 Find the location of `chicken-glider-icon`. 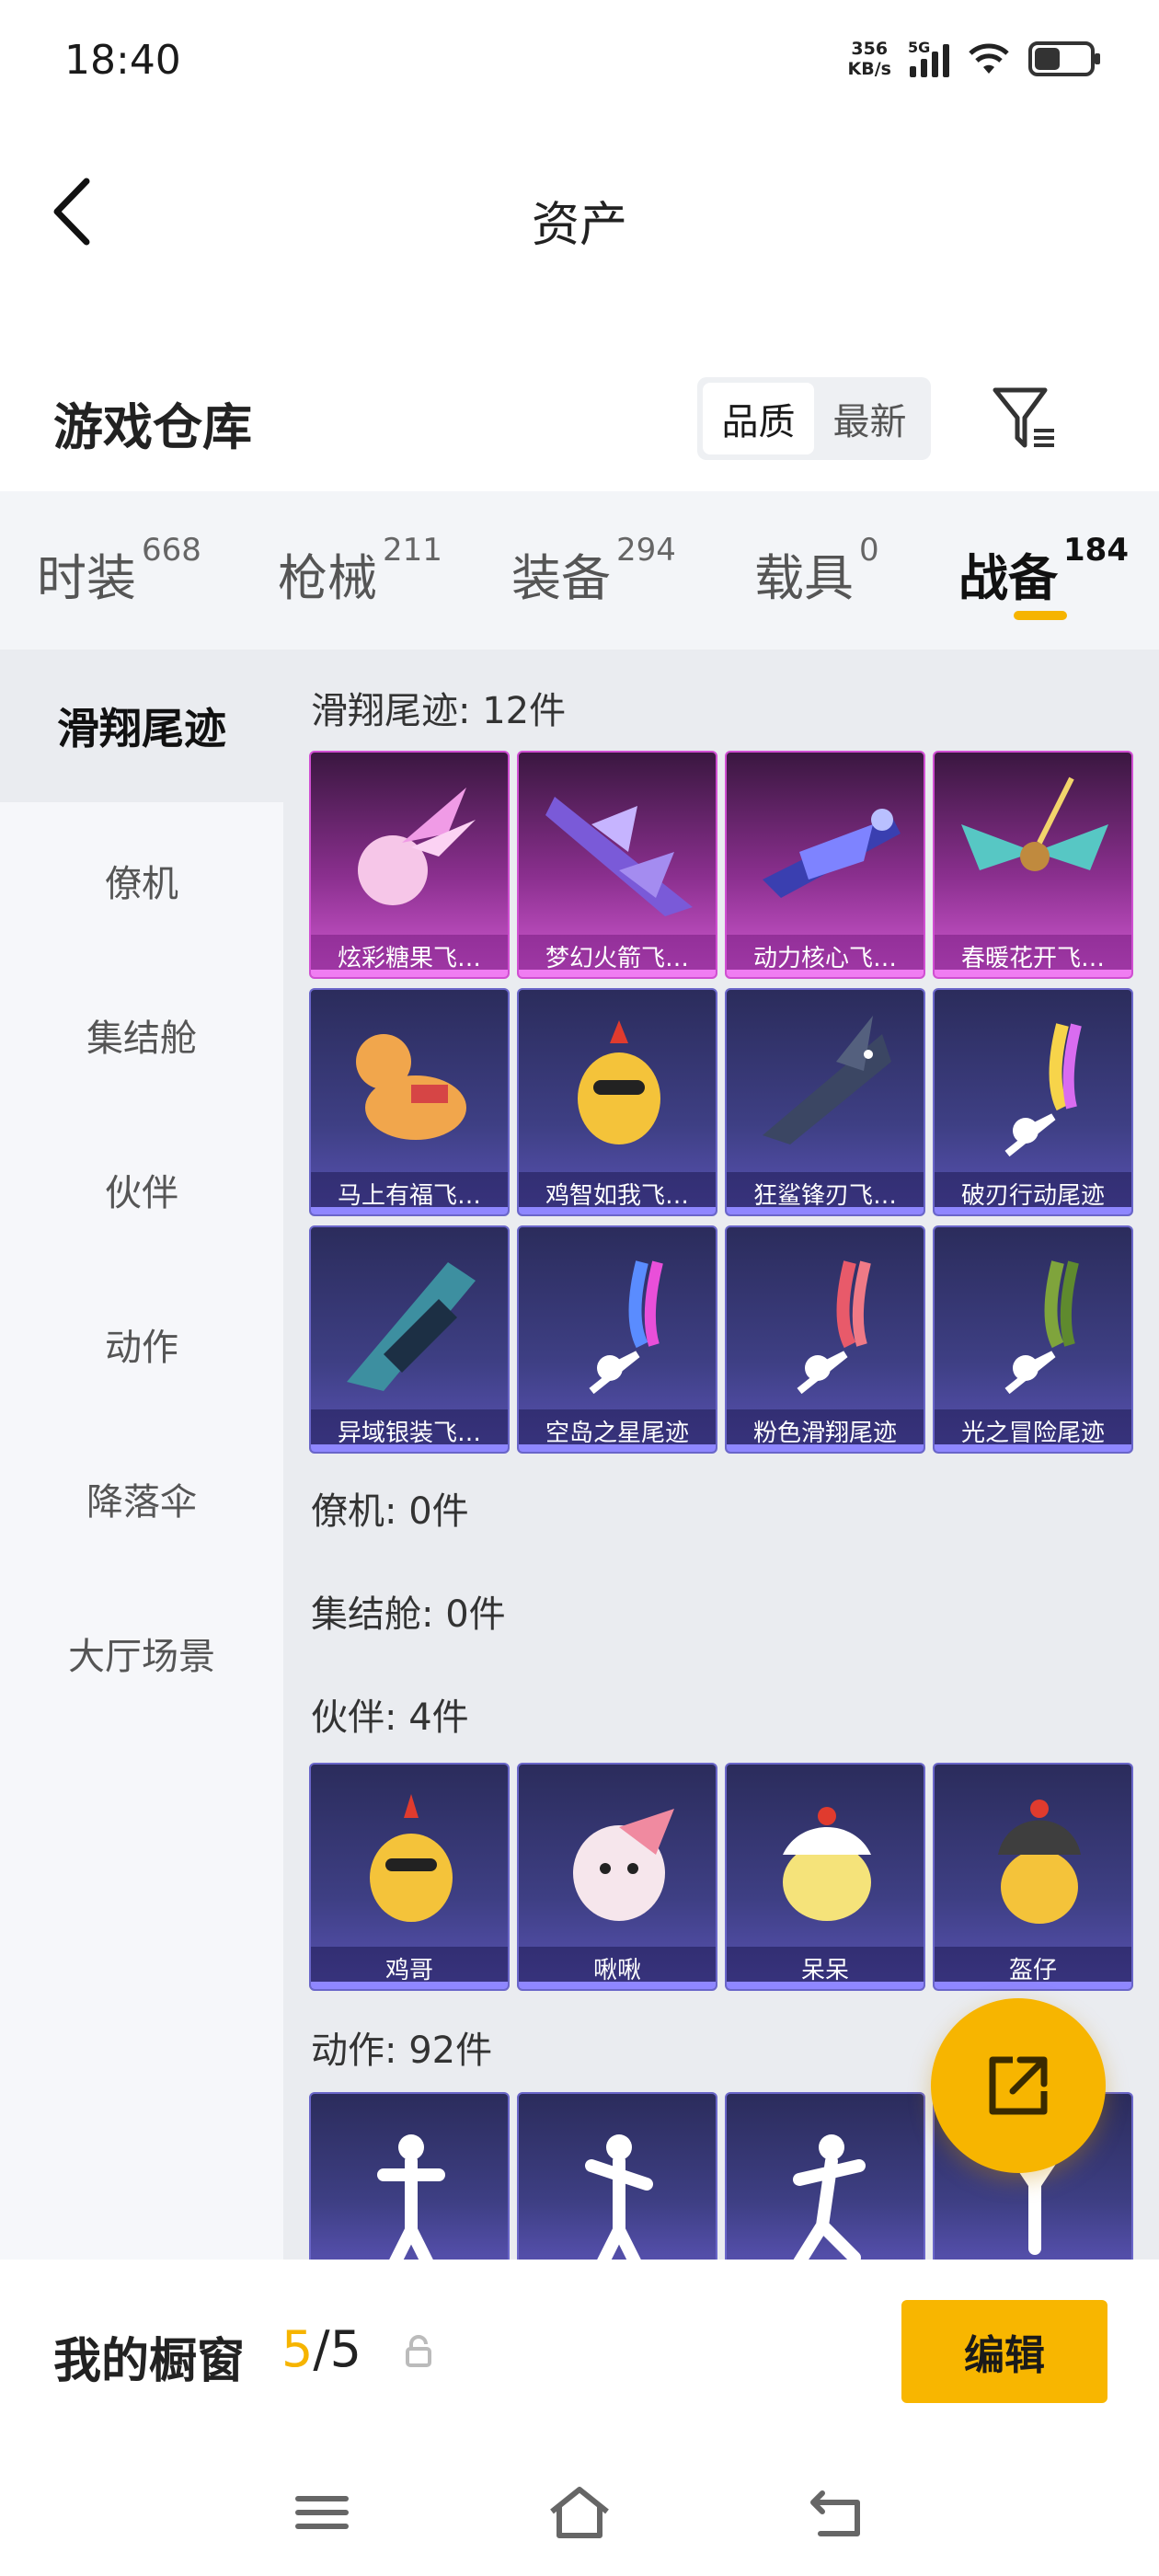

chicken-glider-icon is located at coordinates (619, 1082).